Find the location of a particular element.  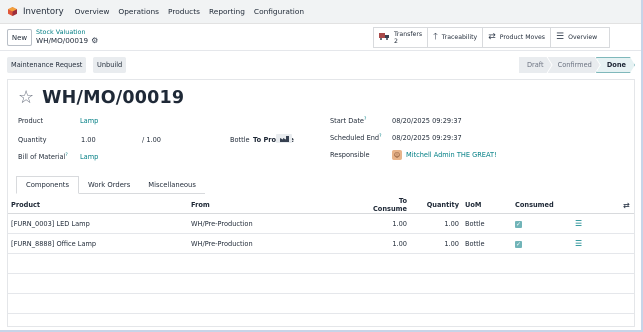

status-steps: Draft Confirmed Done is located at coordinates (577, 65).